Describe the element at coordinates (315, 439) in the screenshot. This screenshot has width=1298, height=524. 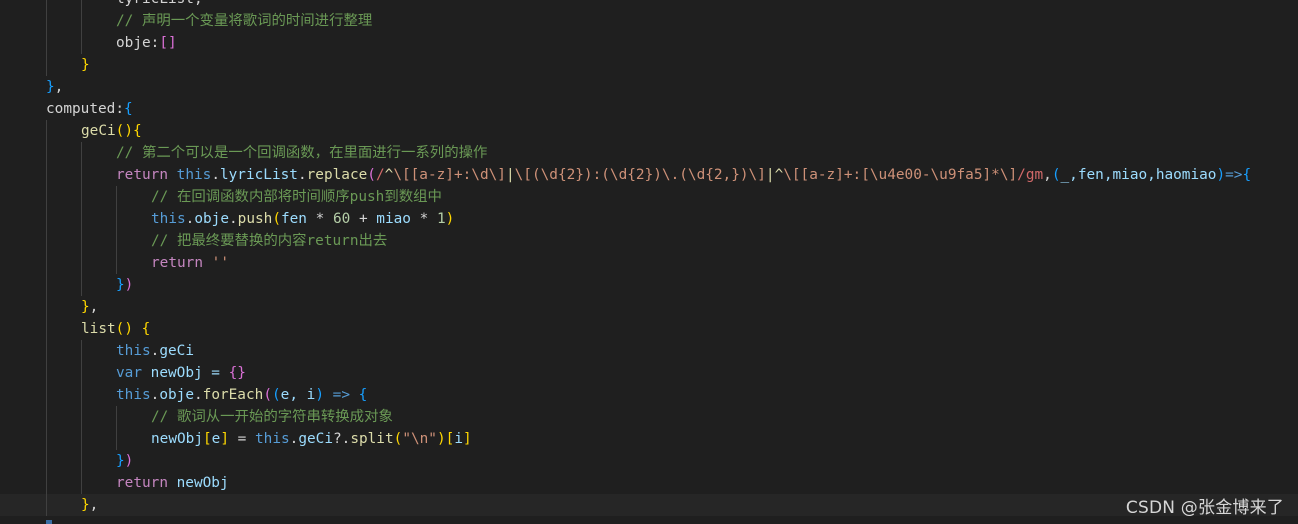
I see `code-token-property: geCi` at that location.